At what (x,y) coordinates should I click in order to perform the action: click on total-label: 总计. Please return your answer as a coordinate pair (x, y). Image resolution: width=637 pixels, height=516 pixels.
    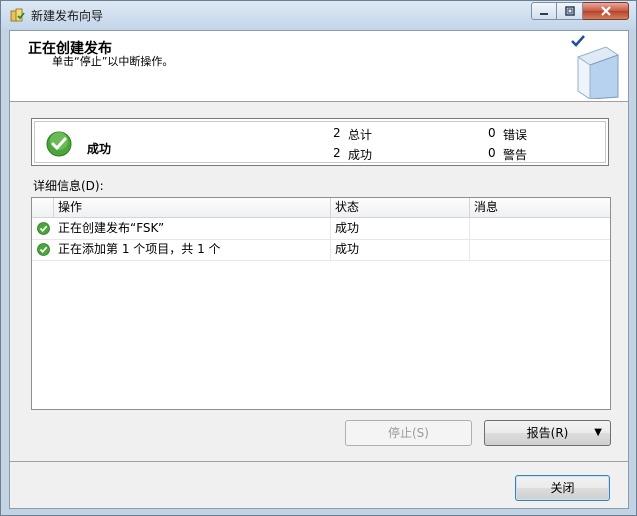
    Looking at the image, I should click on (360, 135).